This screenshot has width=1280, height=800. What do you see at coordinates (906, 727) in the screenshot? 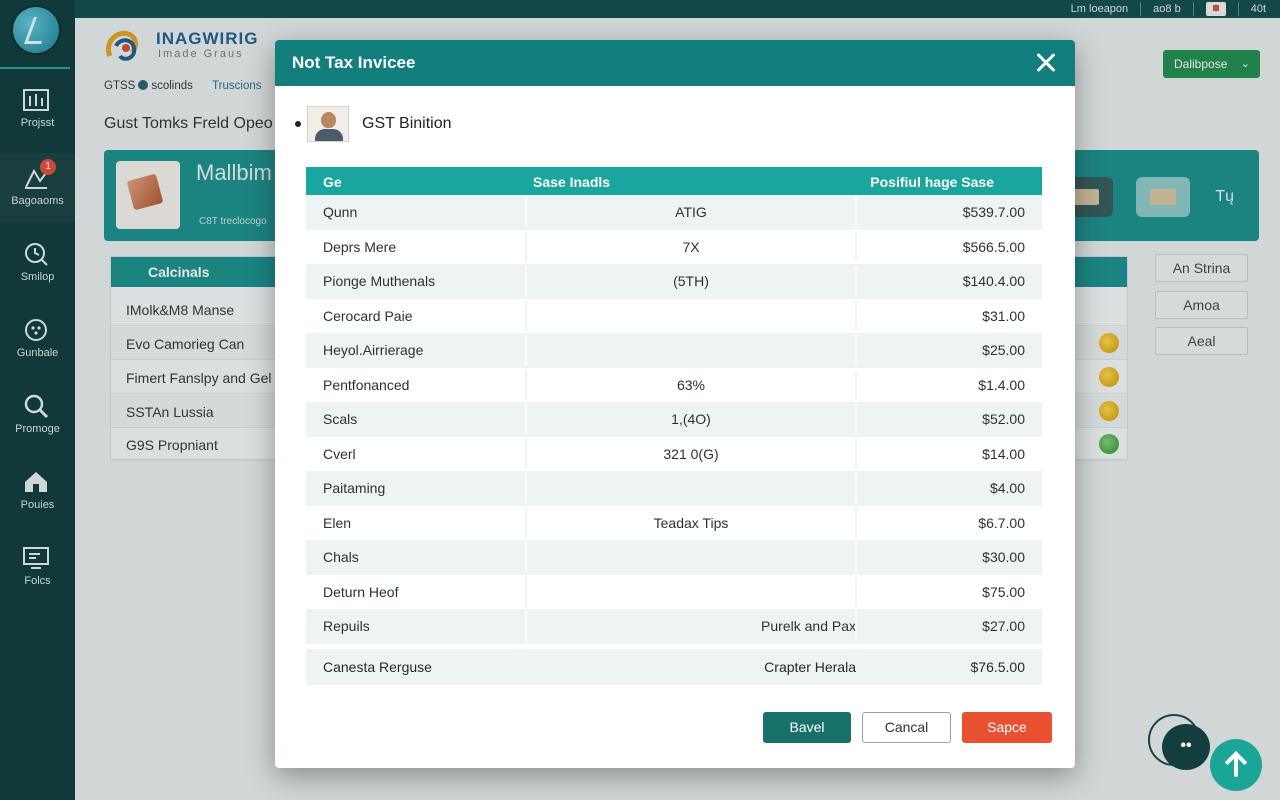
I see `cancel-button: Cancal` at bounding box center [906, 727].